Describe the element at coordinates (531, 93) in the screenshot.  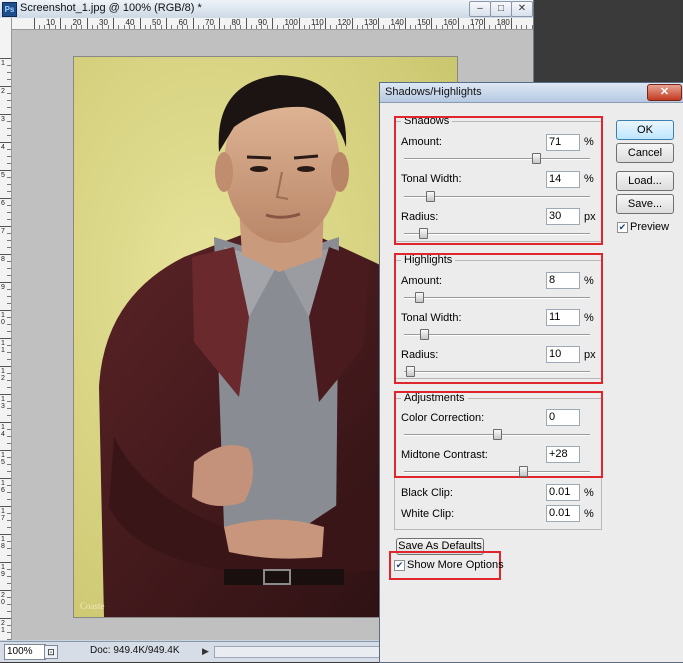
I see `dialog-titlebar: Shadows/Highlights ✕` at that location.